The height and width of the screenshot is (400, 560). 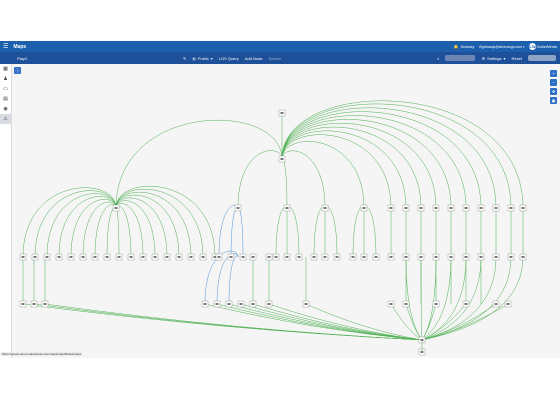 I want to click on edit-button: ✎, so click(x=184, y=58).